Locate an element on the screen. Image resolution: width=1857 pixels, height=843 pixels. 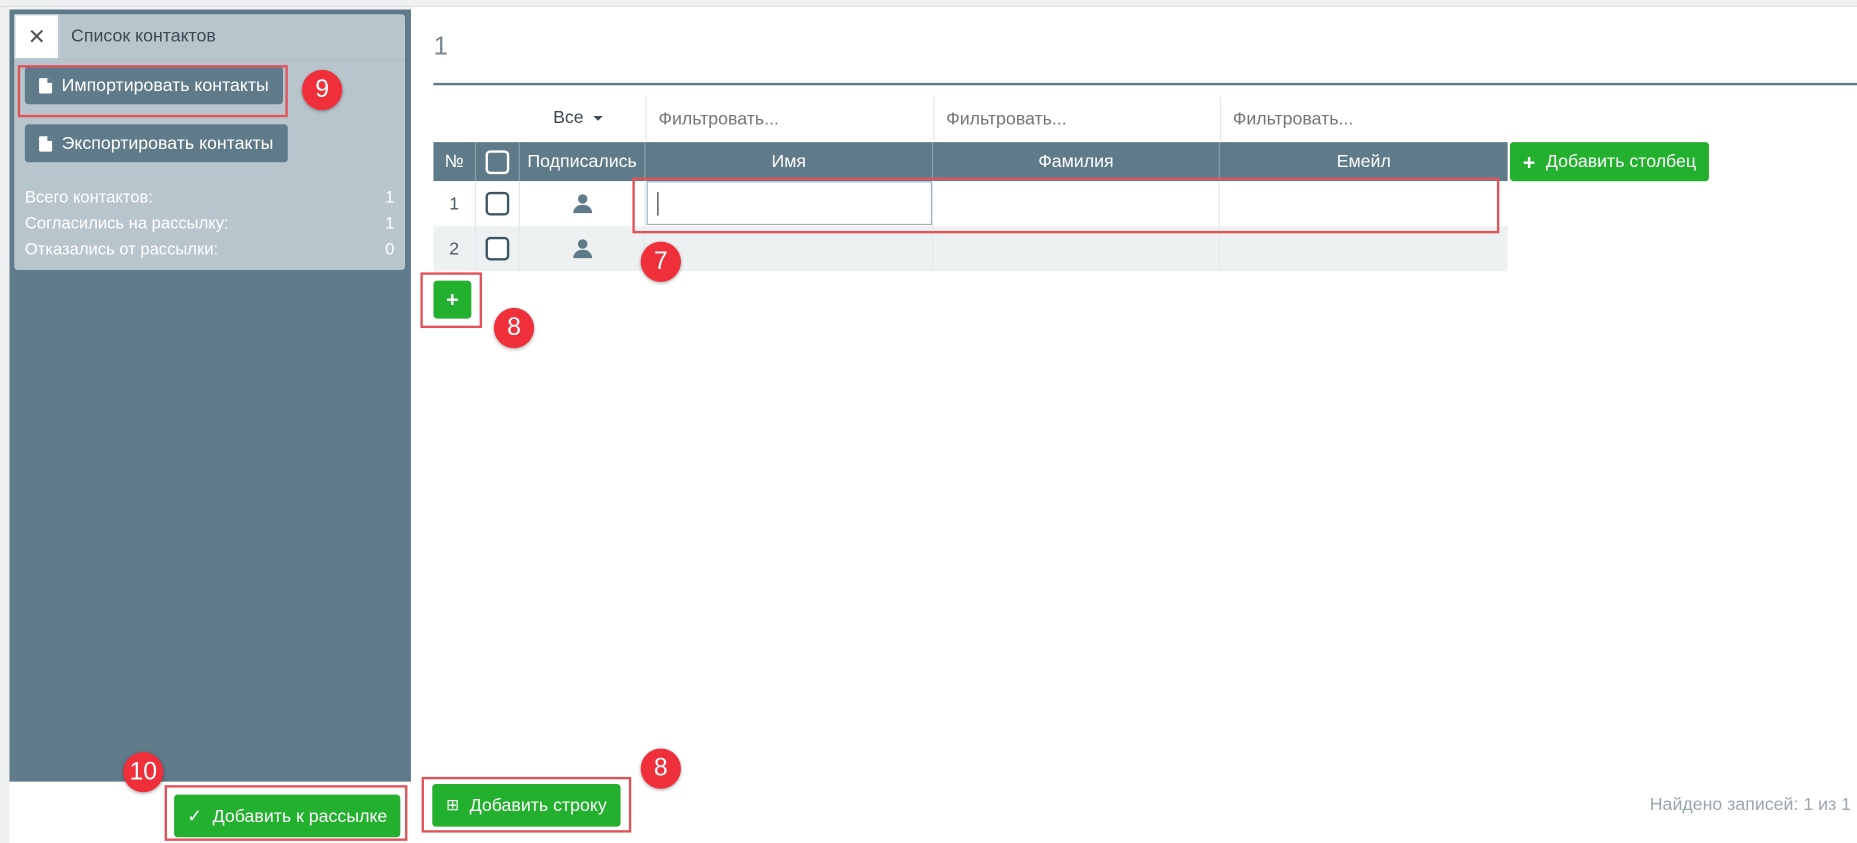
row-number: 1 is located at coordinates (455, 204).